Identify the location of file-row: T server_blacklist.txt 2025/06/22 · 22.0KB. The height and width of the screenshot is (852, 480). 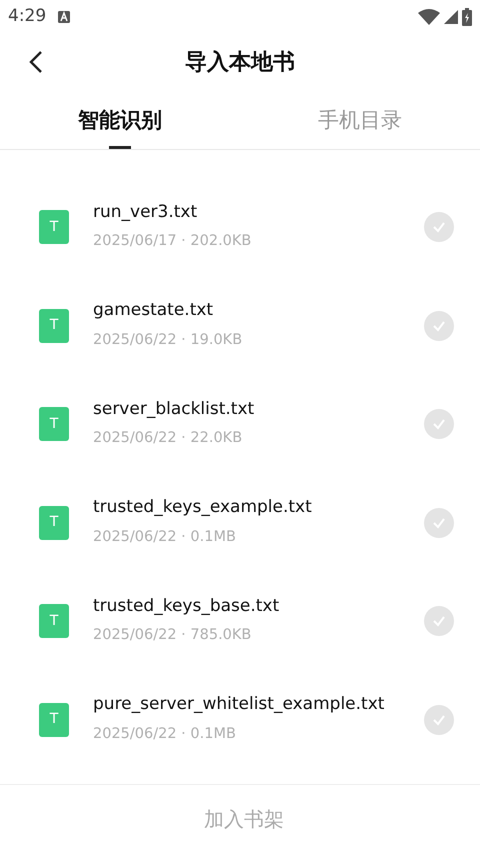
(240, 424).